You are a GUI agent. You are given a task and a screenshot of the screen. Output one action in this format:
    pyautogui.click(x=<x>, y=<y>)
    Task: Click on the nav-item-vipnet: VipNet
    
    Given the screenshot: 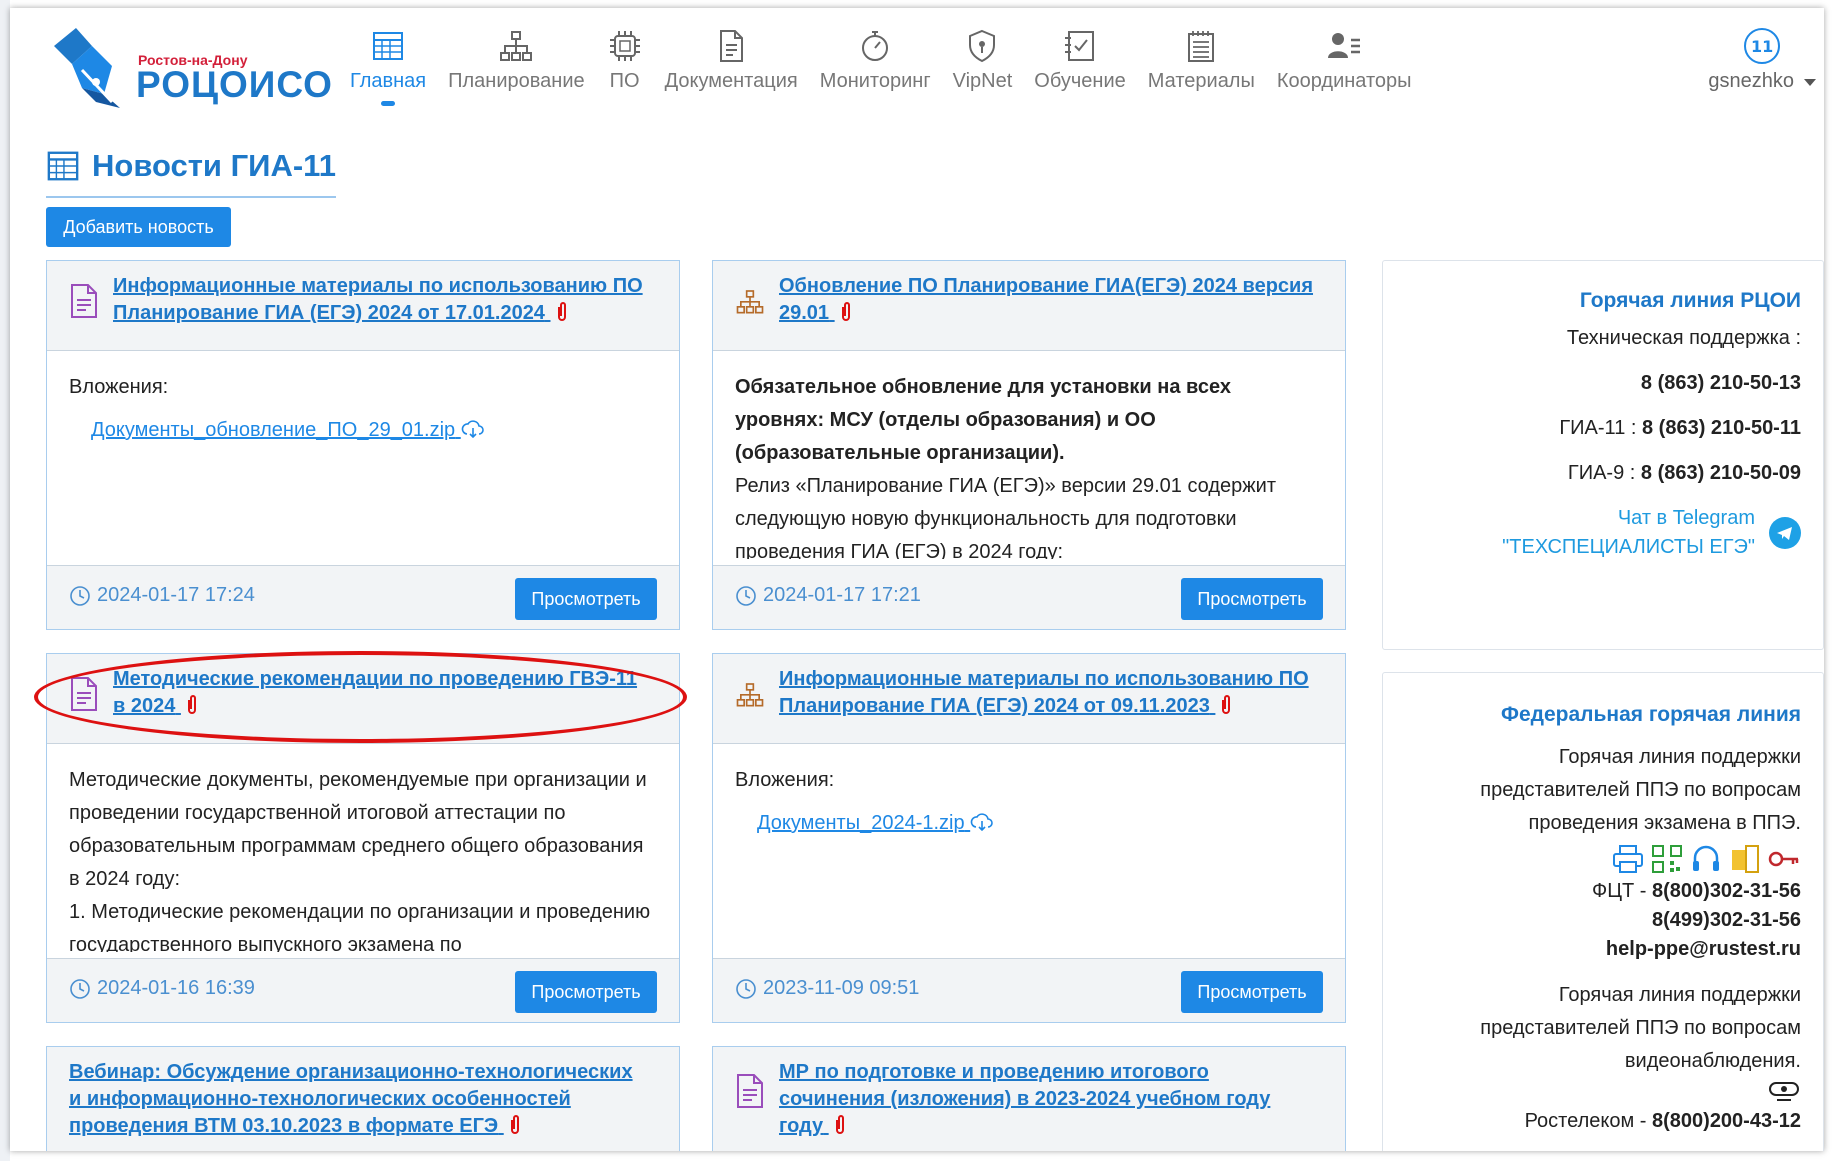 What is the action you would take?
    pyautogui.click(x=982, y=73)
    